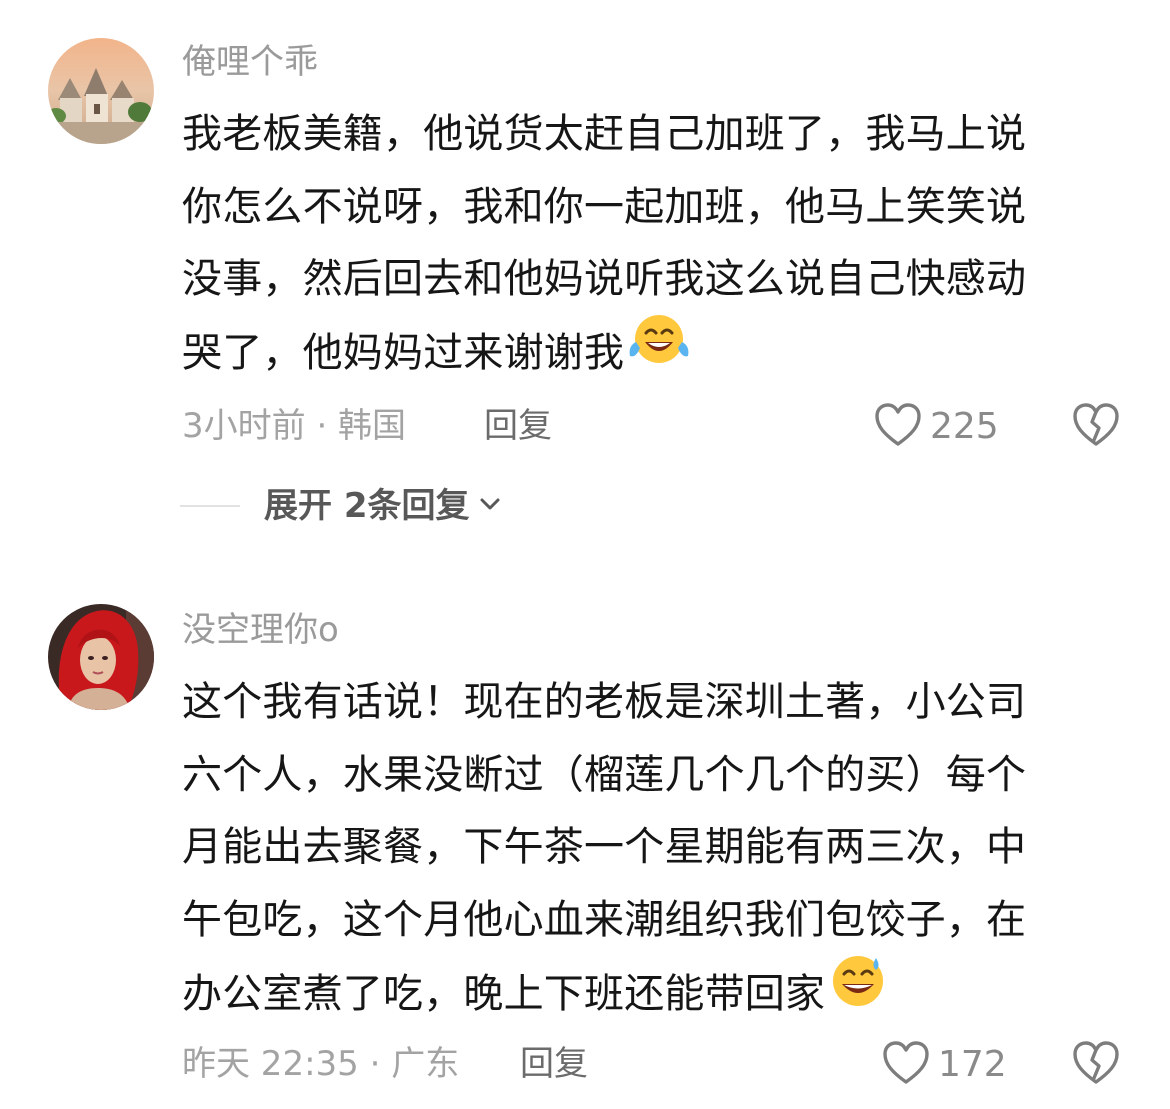  What do you see at coordinates (504, 993) in the screenshot?
I see `comment-text-last: 办公室煮了吃，晚上下班还能带回家` at bounding box center [504, 993].